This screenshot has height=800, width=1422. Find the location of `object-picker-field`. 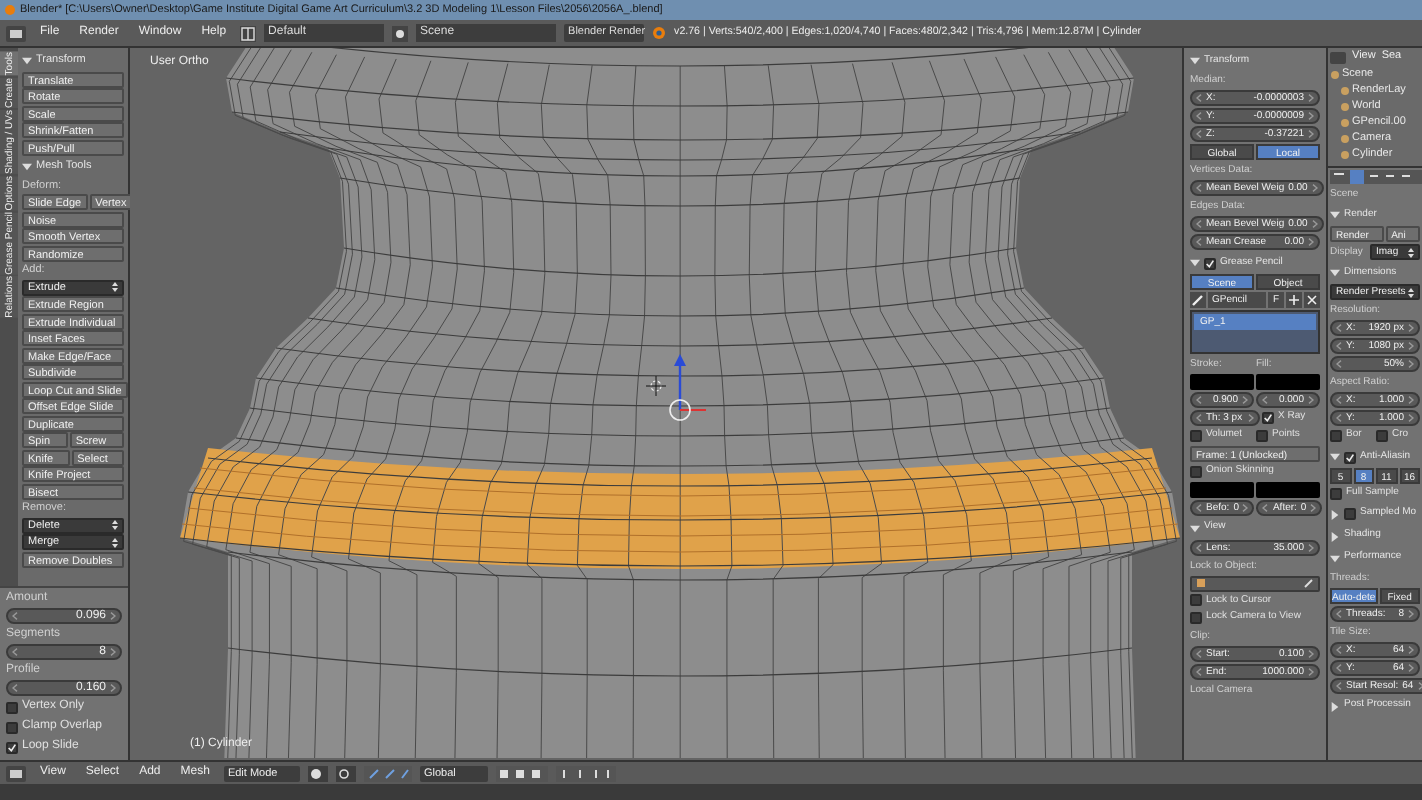

object-picker-field is located at coordinates (1255, 583).